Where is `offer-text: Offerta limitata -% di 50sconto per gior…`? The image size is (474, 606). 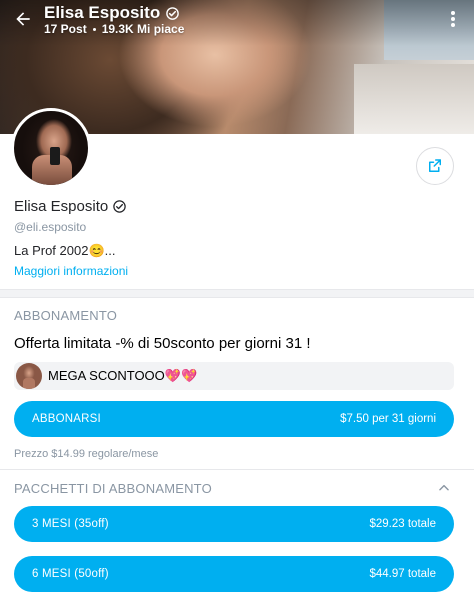
offer-text: Offerta limitata -% di 50sconto per gior… is located at coordinates (162, 343).